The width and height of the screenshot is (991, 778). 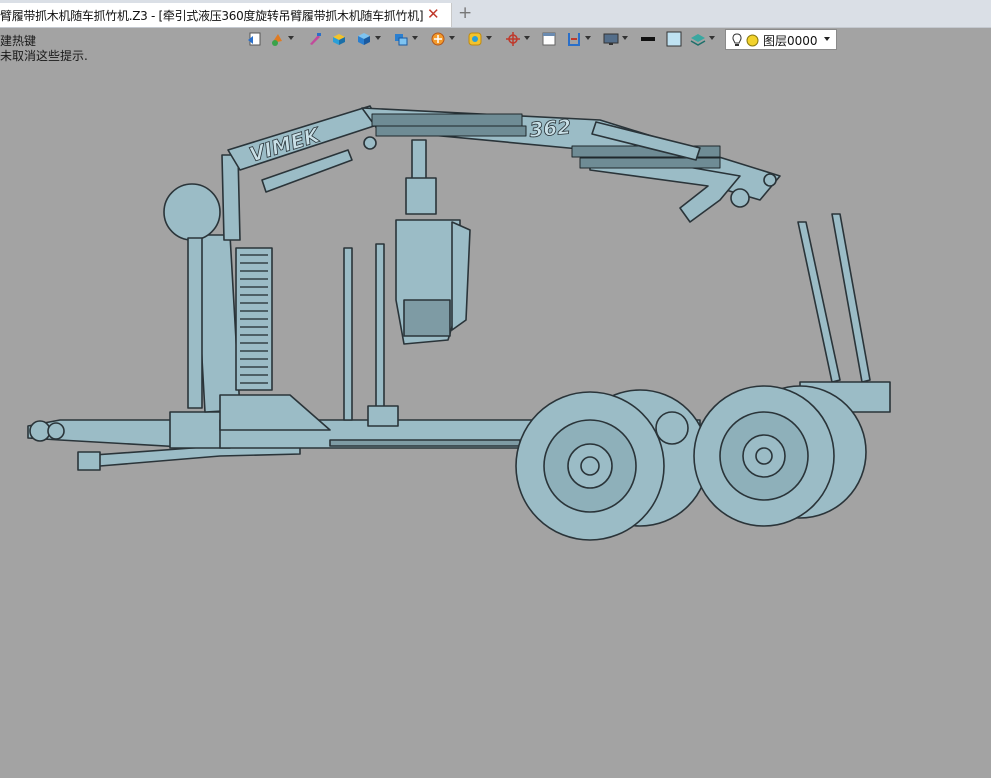 What do you see at coordinates (367, 39) in the screenshot?
I see `cube-blue-icon` at bounding box center [367, 39].